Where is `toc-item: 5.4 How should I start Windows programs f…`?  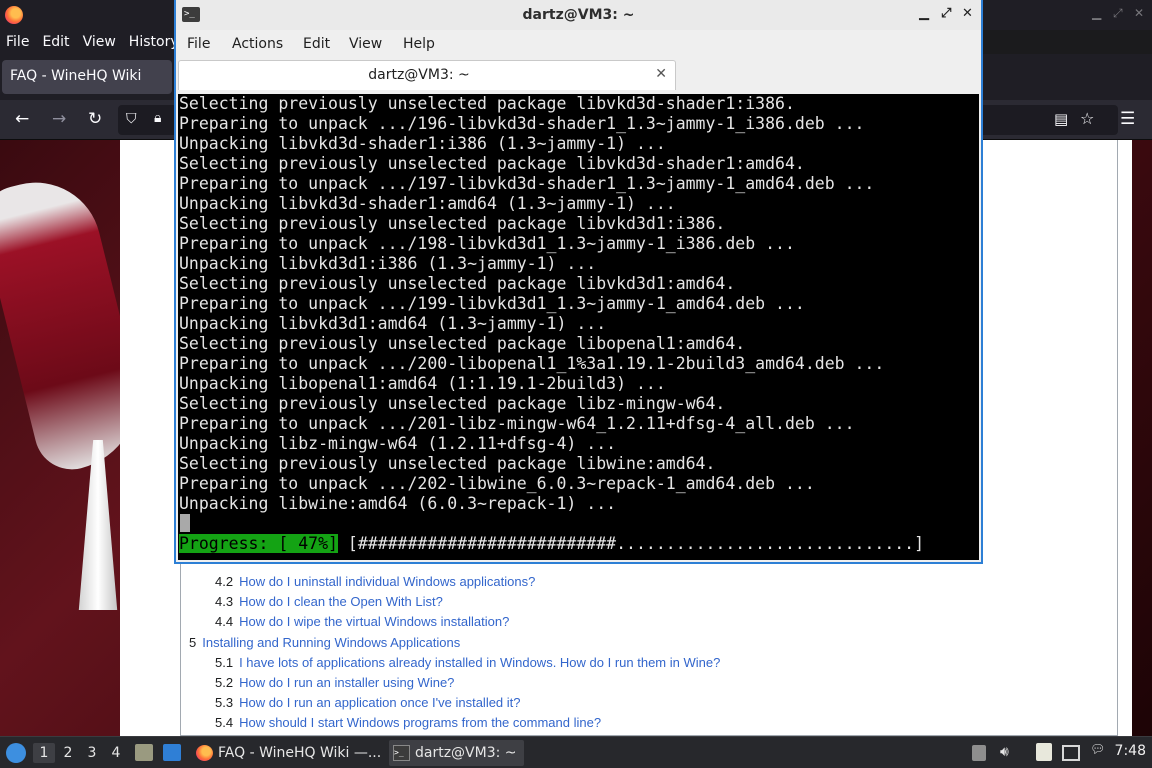
toc-item: 5.4 How should I start Windows programs f… is located at coordinates (408, 722).